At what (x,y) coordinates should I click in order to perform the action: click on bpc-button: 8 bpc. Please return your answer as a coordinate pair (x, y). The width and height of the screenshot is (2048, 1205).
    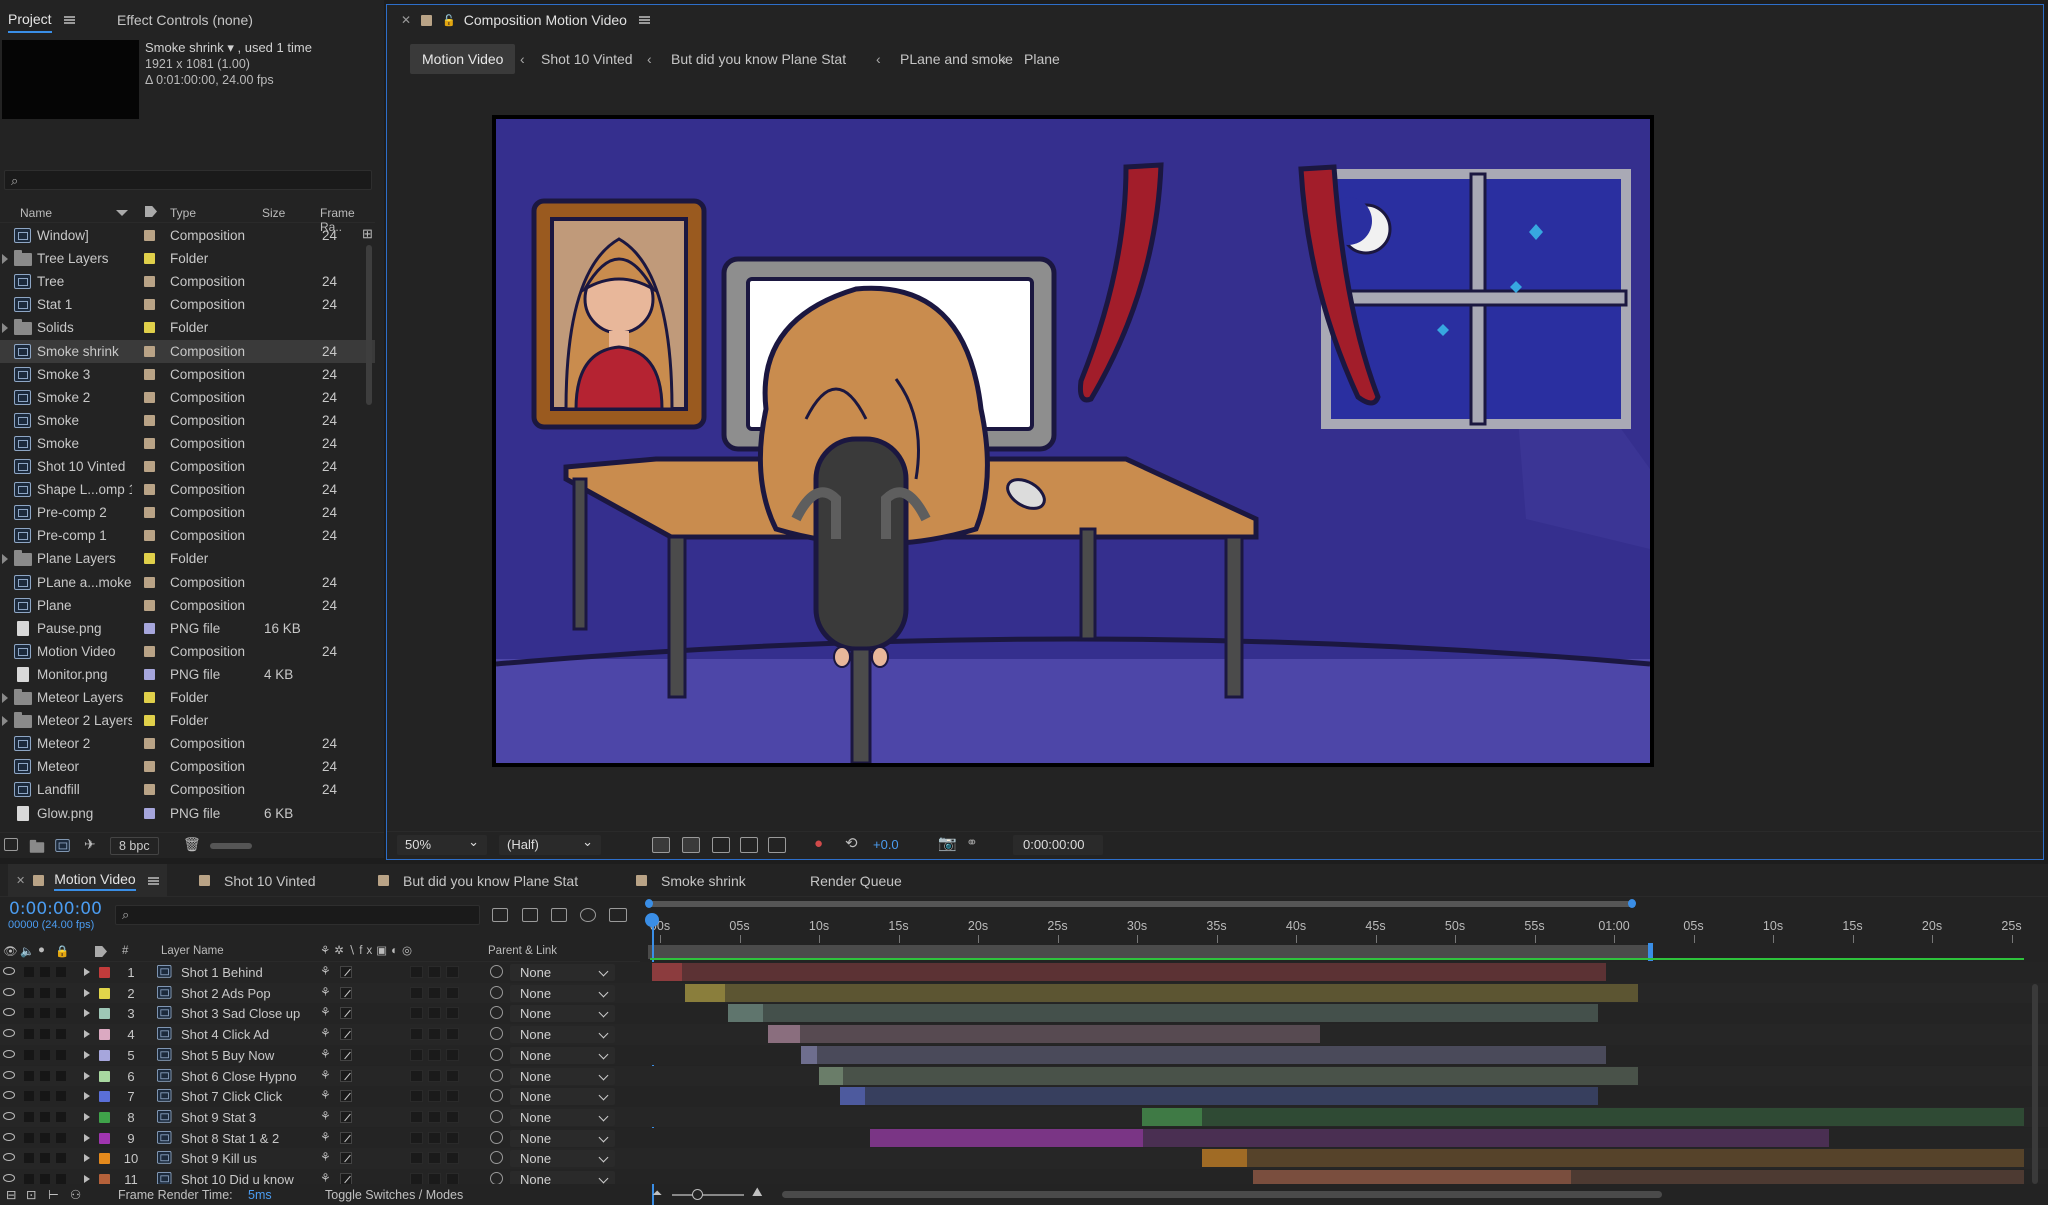
    Looking at the image, I should click on (134, 846).